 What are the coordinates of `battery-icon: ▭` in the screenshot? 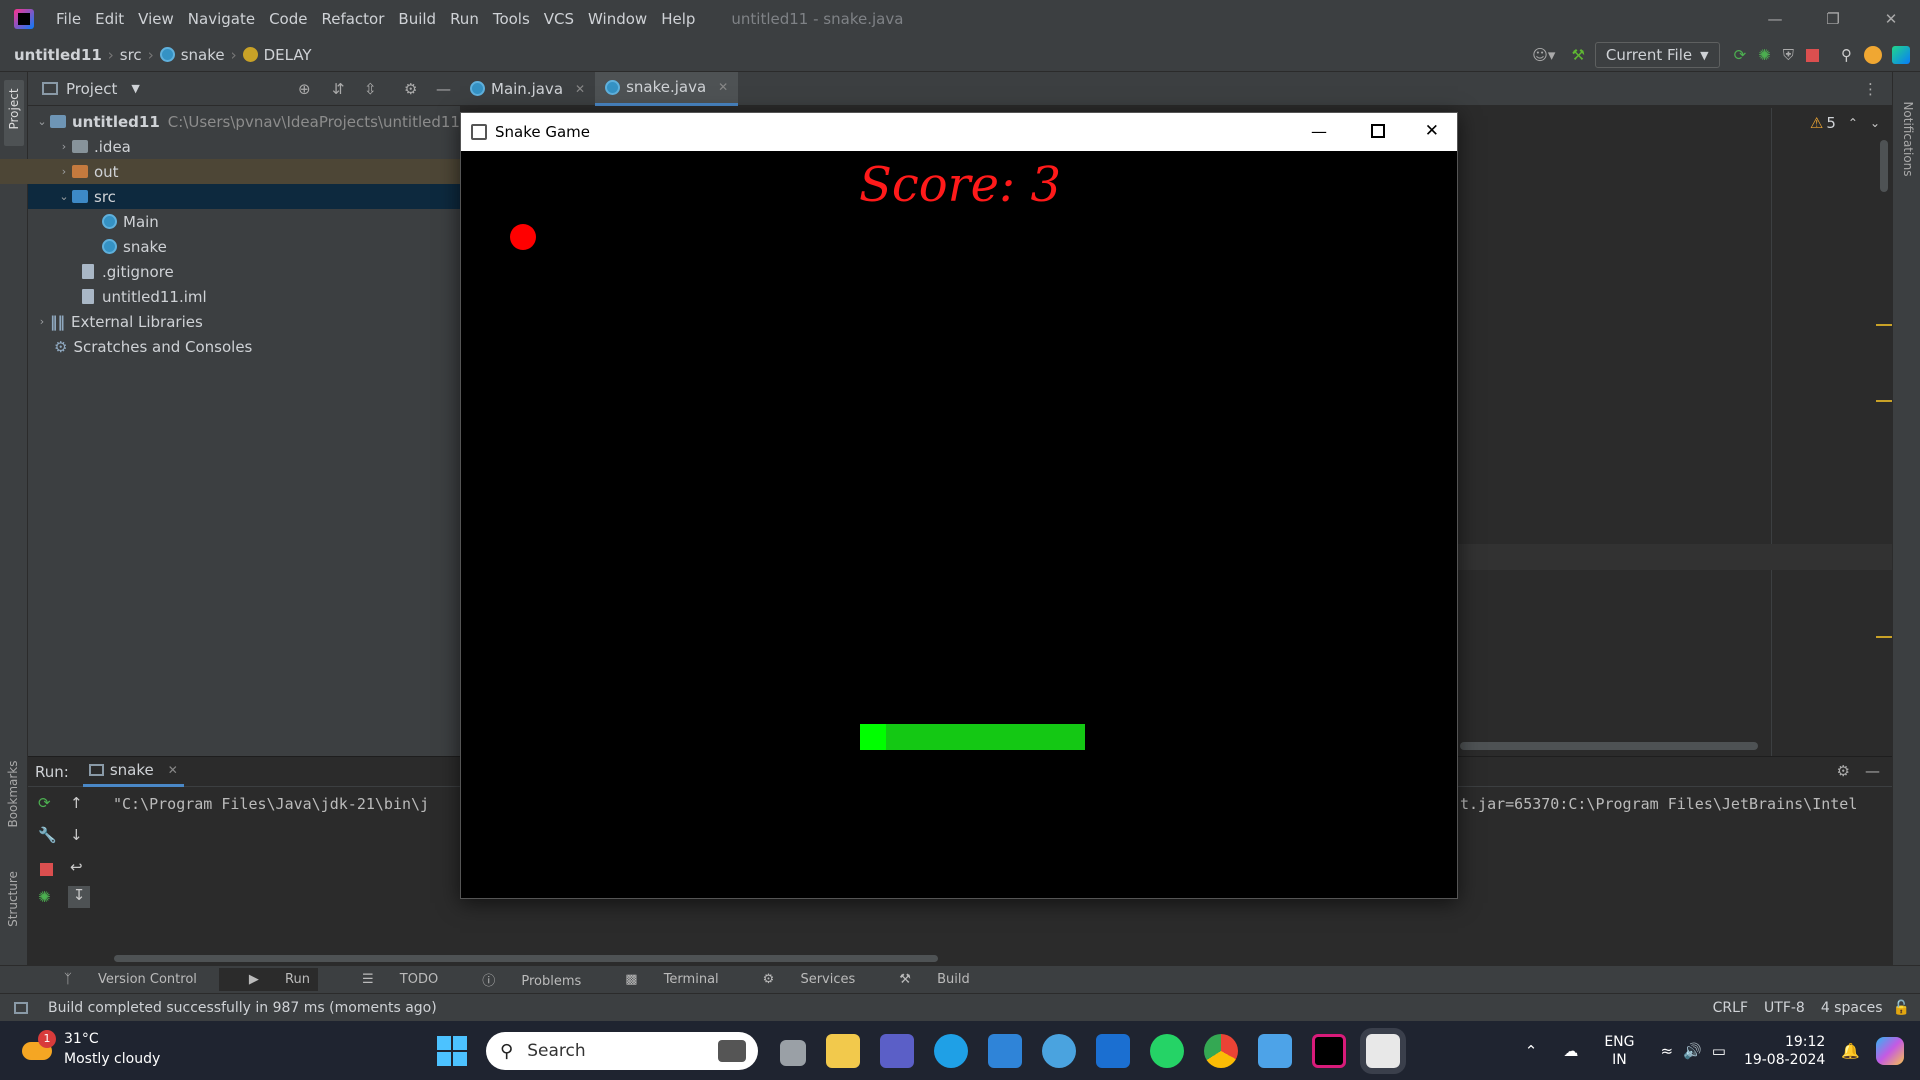 It's located at (1719, 1051).